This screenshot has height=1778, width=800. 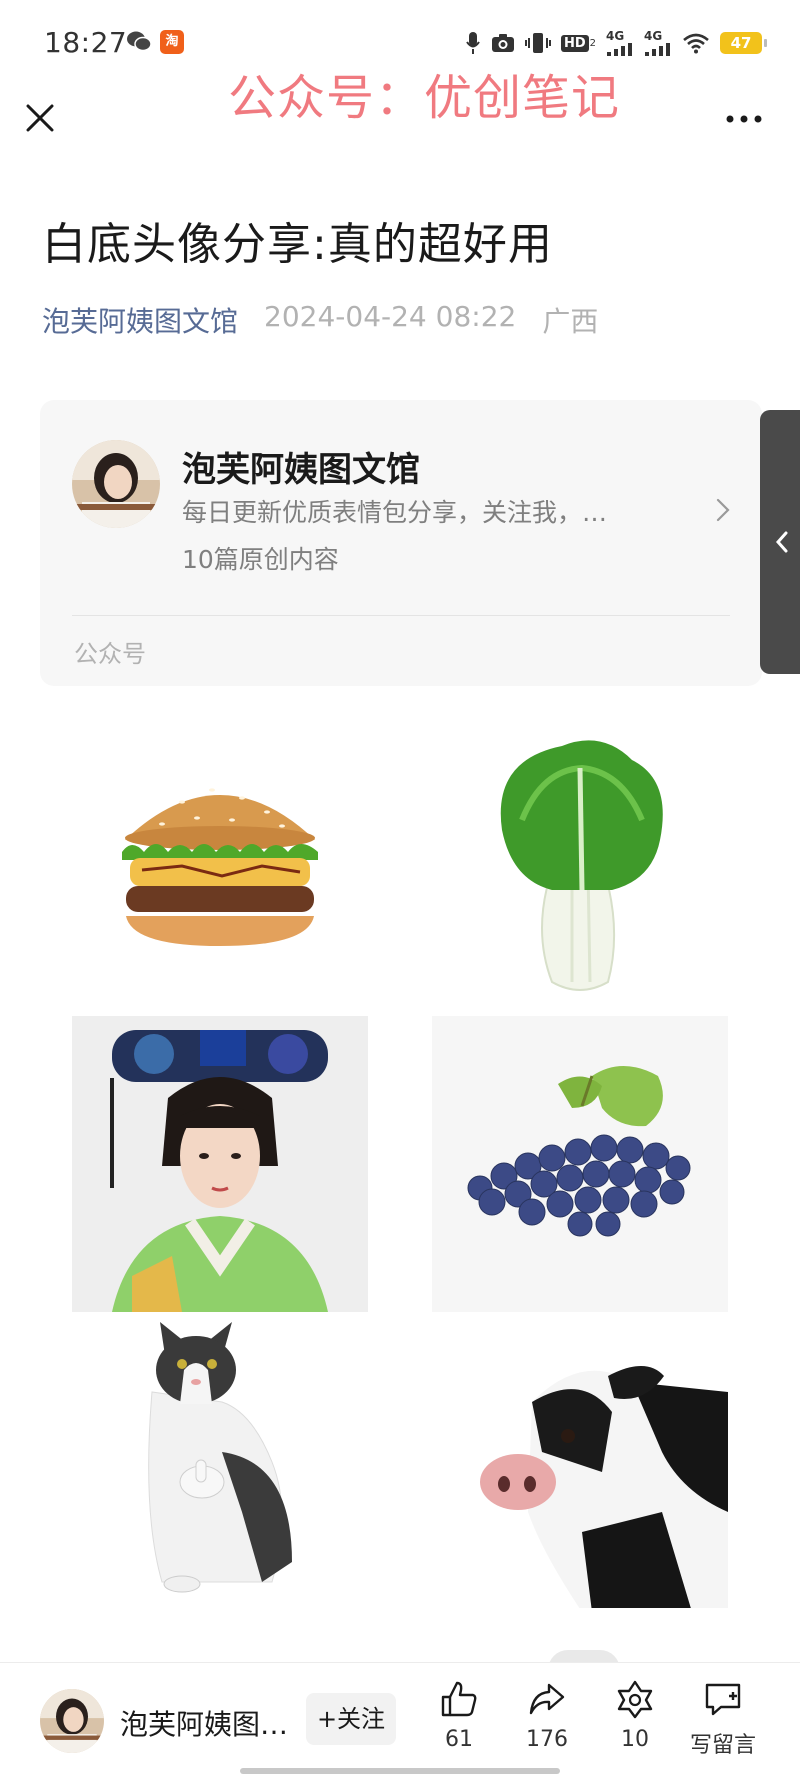 I want to click on like-button: 61, so click(x=459, y=1715).